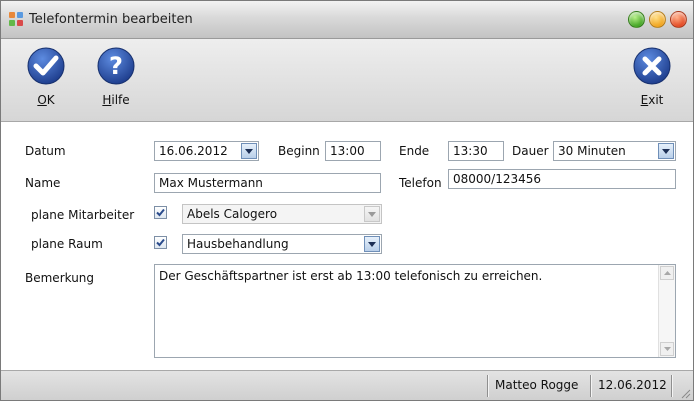 The image size is (694, 401). Describe the element at coordinates (685, 393) in the screenshot. I see `resize-grip-icon` at that location.